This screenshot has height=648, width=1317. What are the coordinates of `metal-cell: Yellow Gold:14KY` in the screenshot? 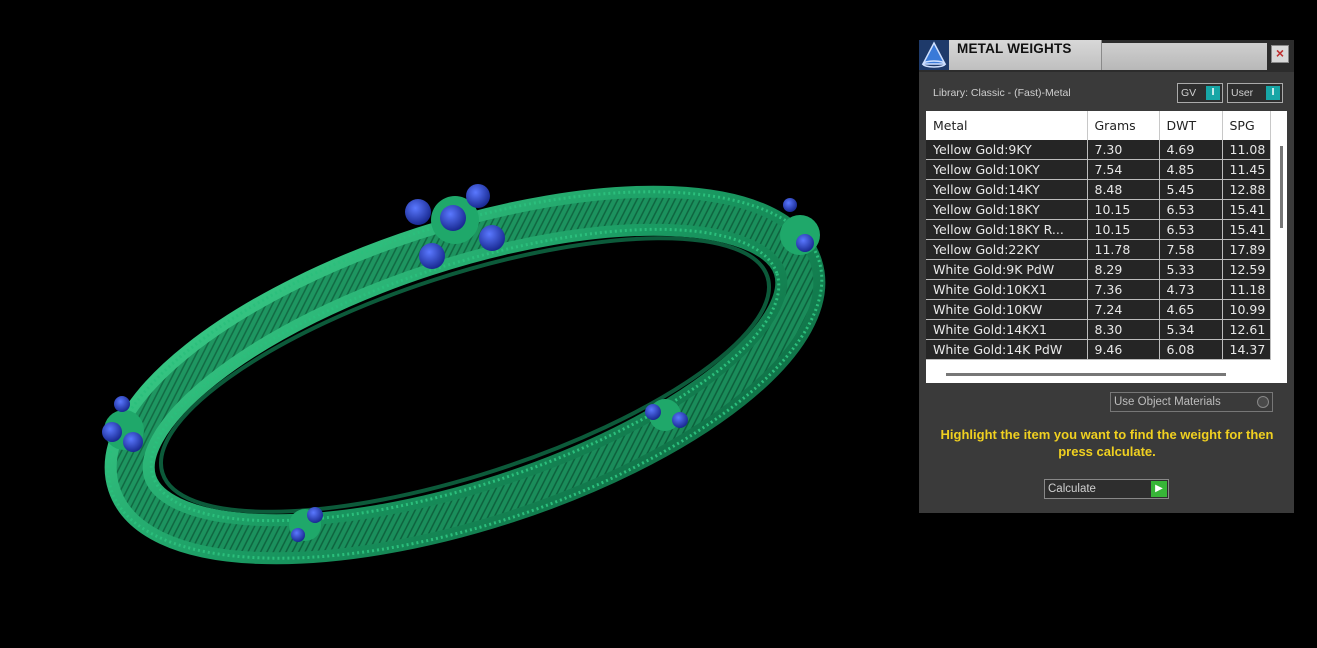 It's located at (1007, 189).